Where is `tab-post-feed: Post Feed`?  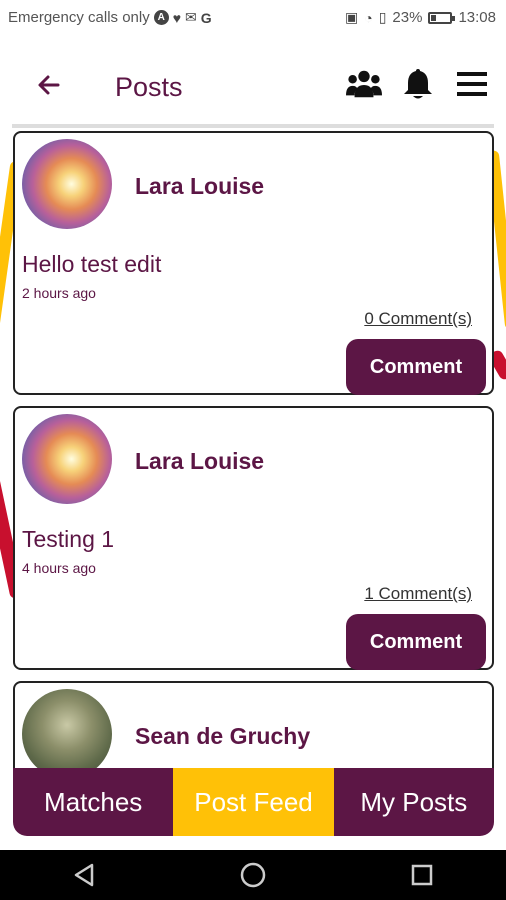 tab-post-feed: Post Feed is located at coordinates (253, 802).